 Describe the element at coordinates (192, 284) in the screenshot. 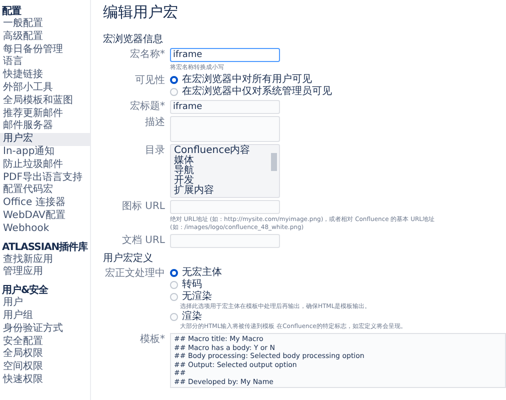

I see `radio-label: 转码` at that location.